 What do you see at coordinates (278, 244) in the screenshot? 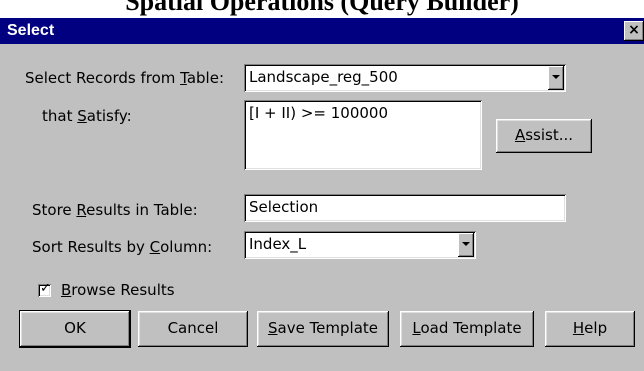
I see `sort-column-value: Index_L` at bounding box center [278, 244].